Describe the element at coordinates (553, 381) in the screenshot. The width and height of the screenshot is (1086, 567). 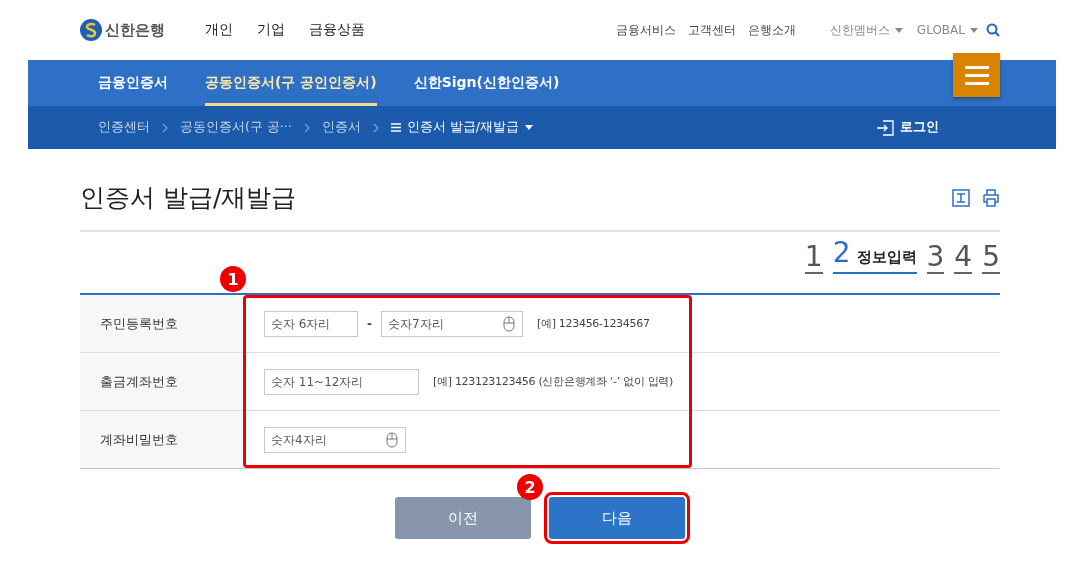
I see `hint-text: [예] 123123123456 (신한은행계좌 ‘-’ 없이 입력)` at that location.